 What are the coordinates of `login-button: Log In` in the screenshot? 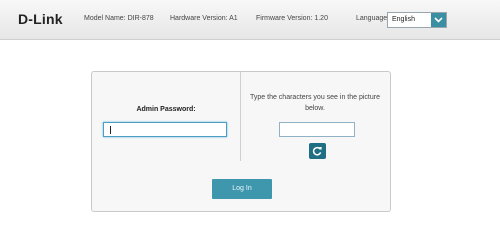 It's located at (242, 189).